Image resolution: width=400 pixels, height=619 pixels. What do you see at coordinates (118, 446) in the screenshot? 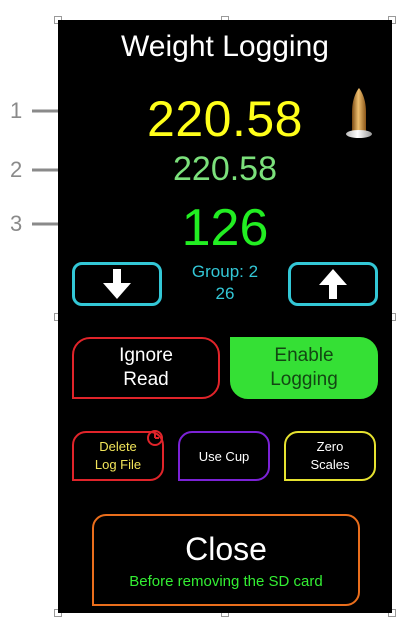
I see `delete-log-label-1: Delete` at bounding box center [118, 446].